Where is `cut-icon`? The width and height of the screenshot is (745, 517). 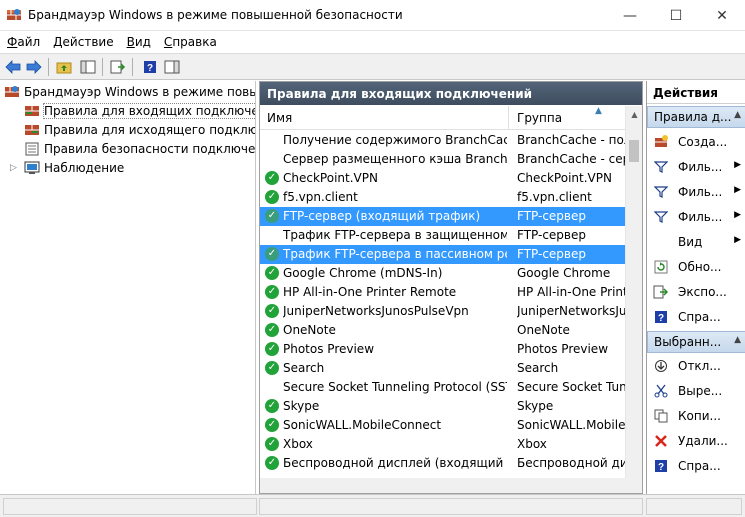 cut-icon is located at coordinates (661, 391).